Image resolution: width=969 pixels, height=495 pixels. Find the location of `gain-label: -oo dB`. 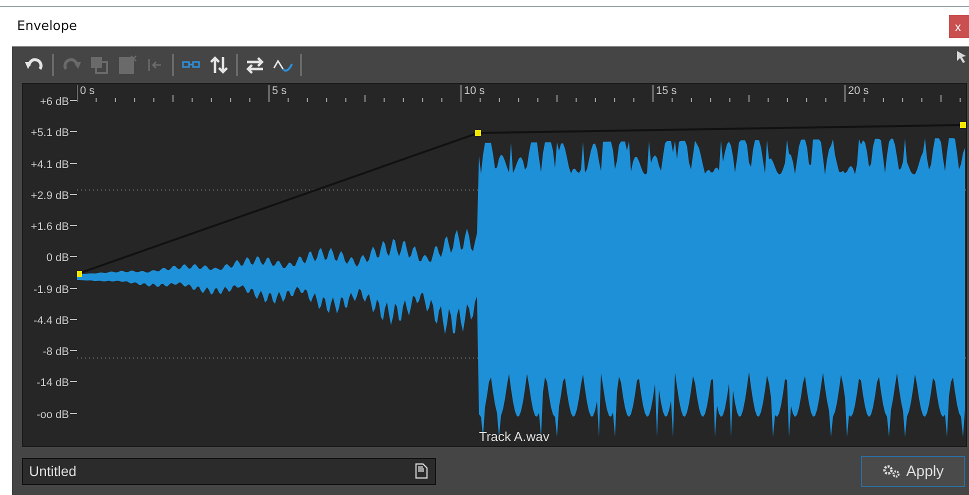

gain-label: -oo dB is located at coordinates (52, 415).